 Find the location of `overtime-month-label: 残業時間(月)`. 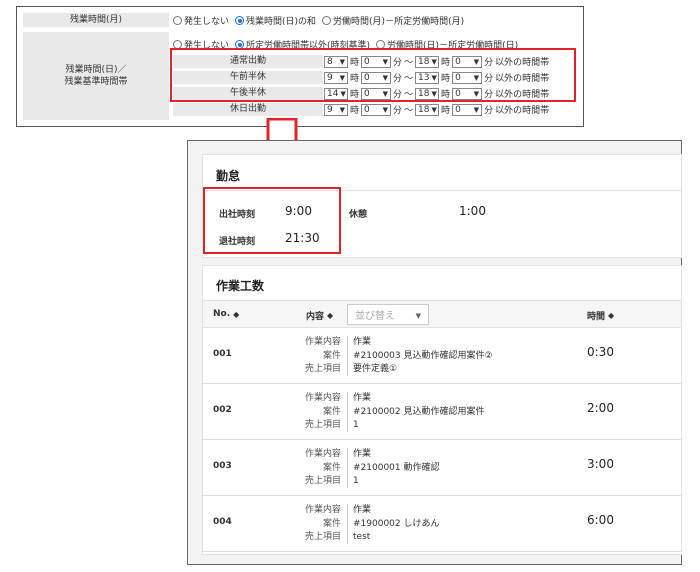

overtime-month-label: 残業時間(月) is located at coordinates (96, 20).